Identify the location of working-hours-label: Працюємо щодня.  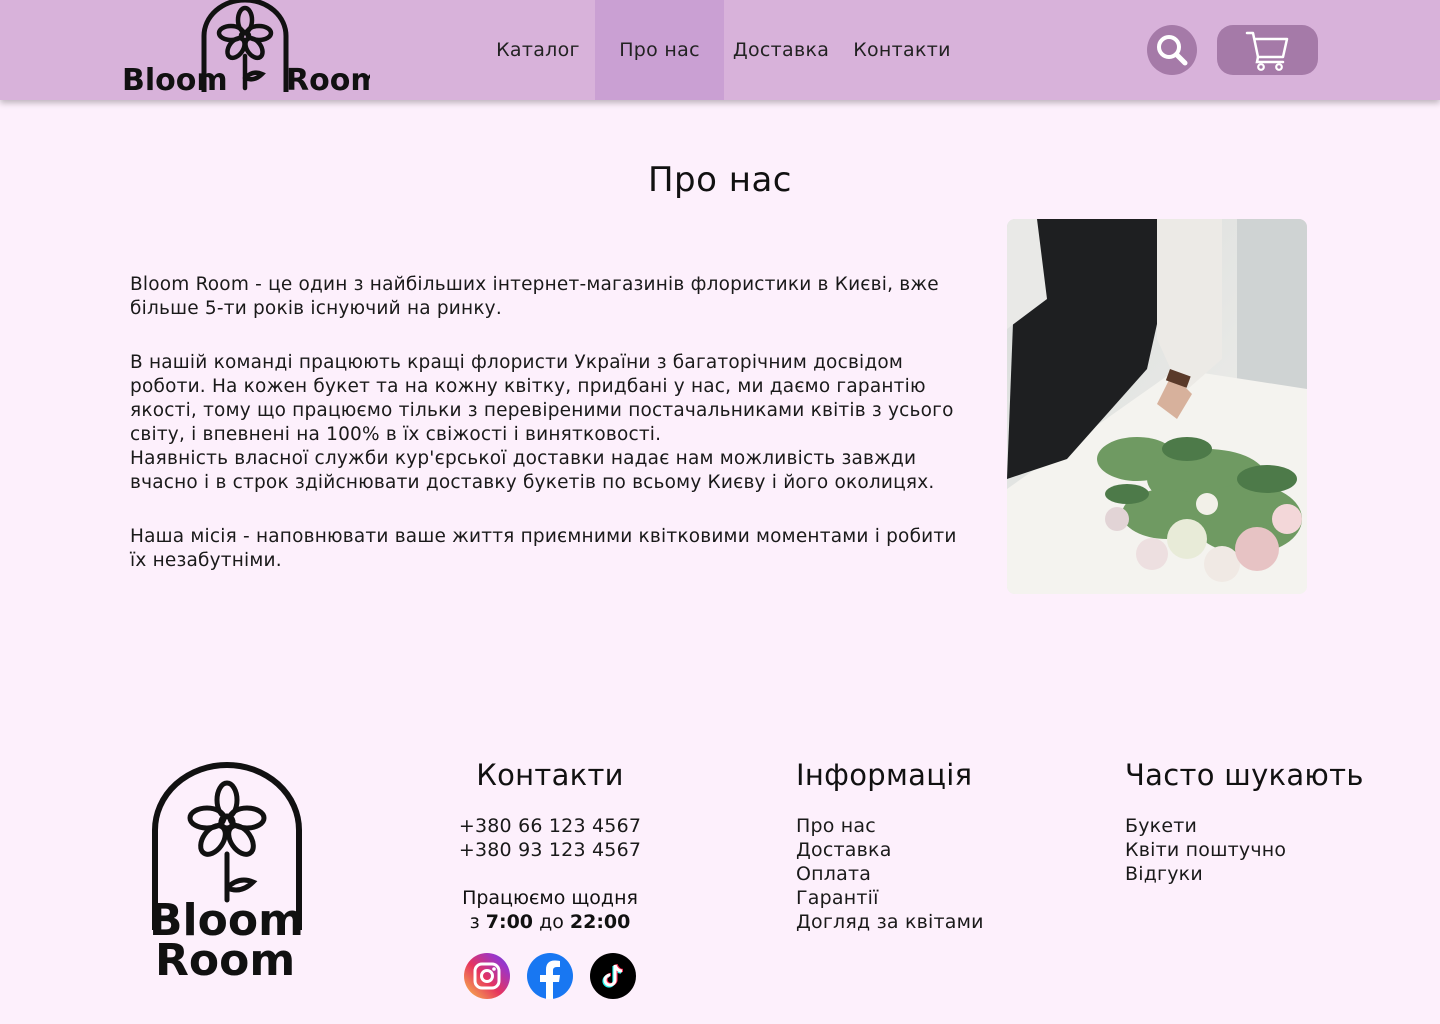
(550, 898).